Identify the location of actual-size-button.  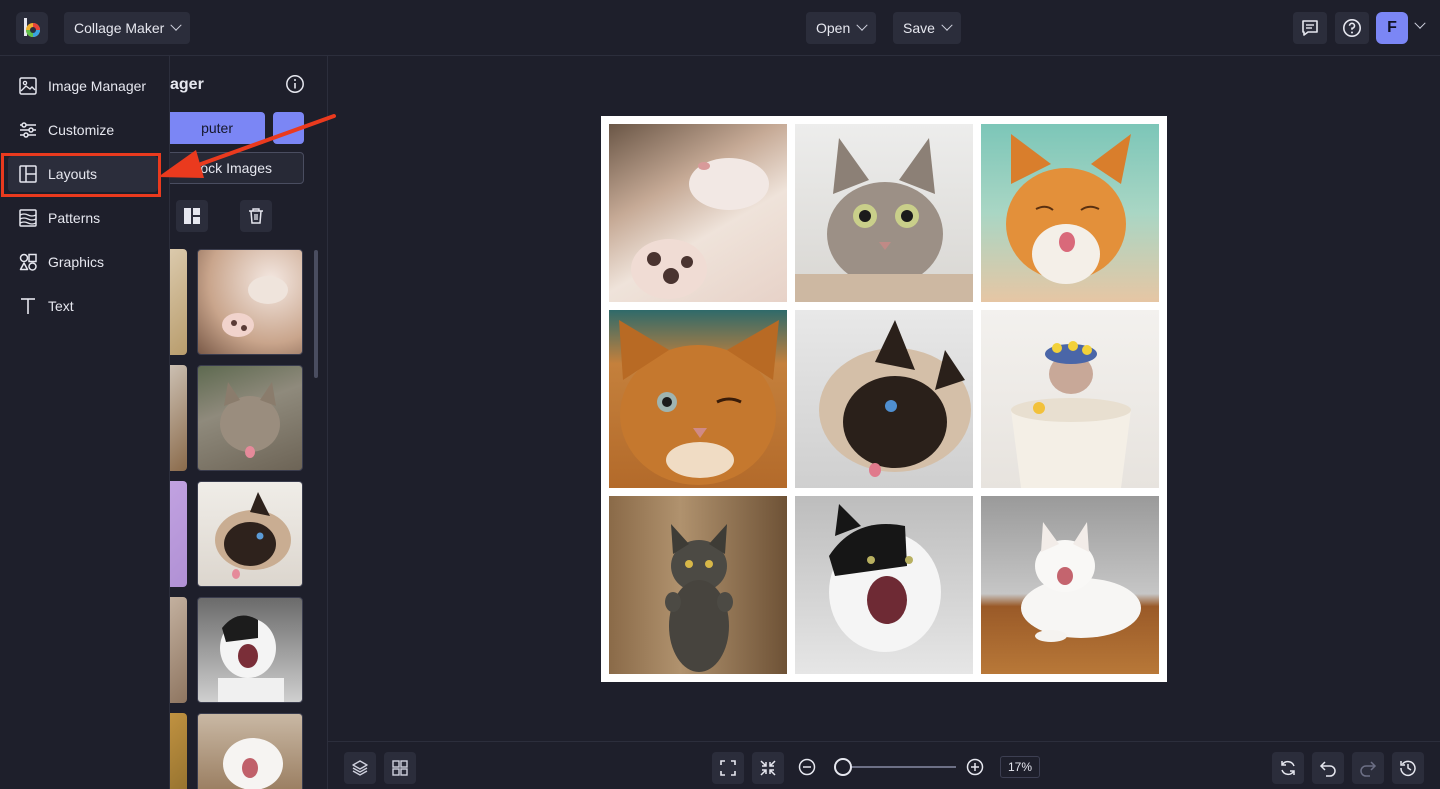
(768, 768).